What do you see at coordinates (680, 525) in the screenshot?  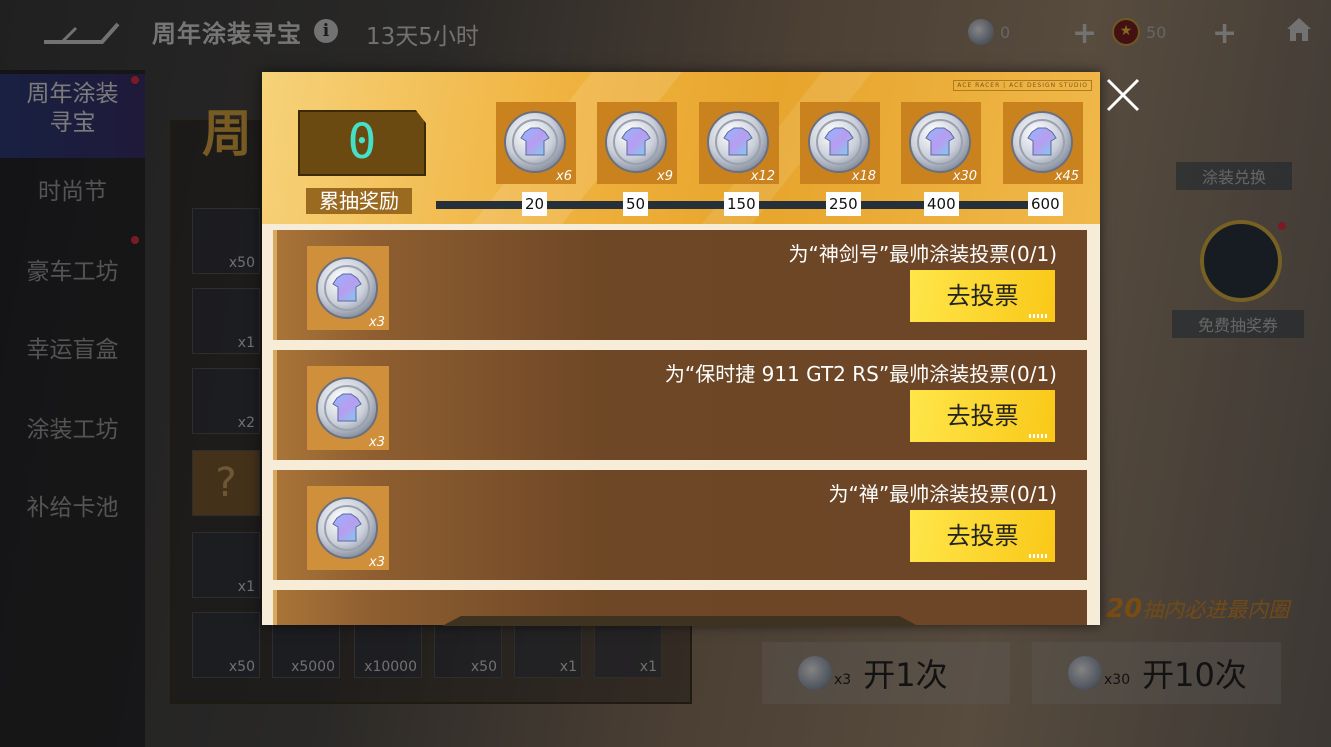 I see `vote-task-row: x3 为“禅”最帅涂装投票(0/1) 去投票` at bounding box center [680, 525].